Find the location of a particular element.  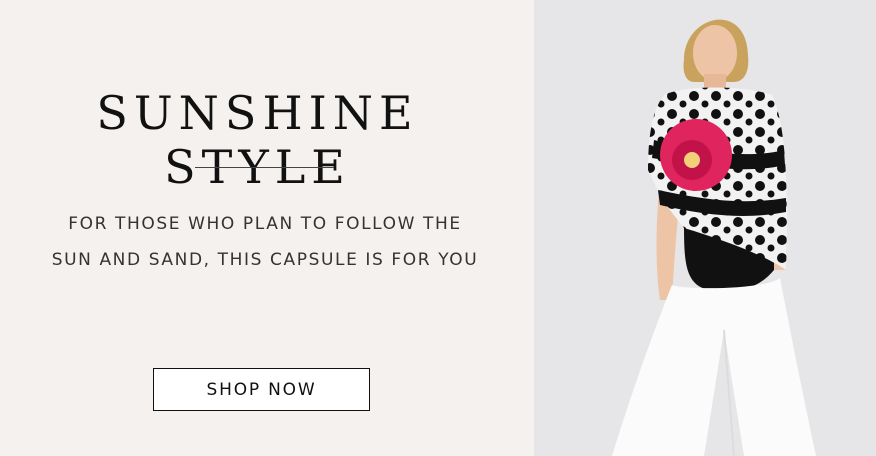

shop-now-button: SHOP NOW is located at coordinates (261, 389).